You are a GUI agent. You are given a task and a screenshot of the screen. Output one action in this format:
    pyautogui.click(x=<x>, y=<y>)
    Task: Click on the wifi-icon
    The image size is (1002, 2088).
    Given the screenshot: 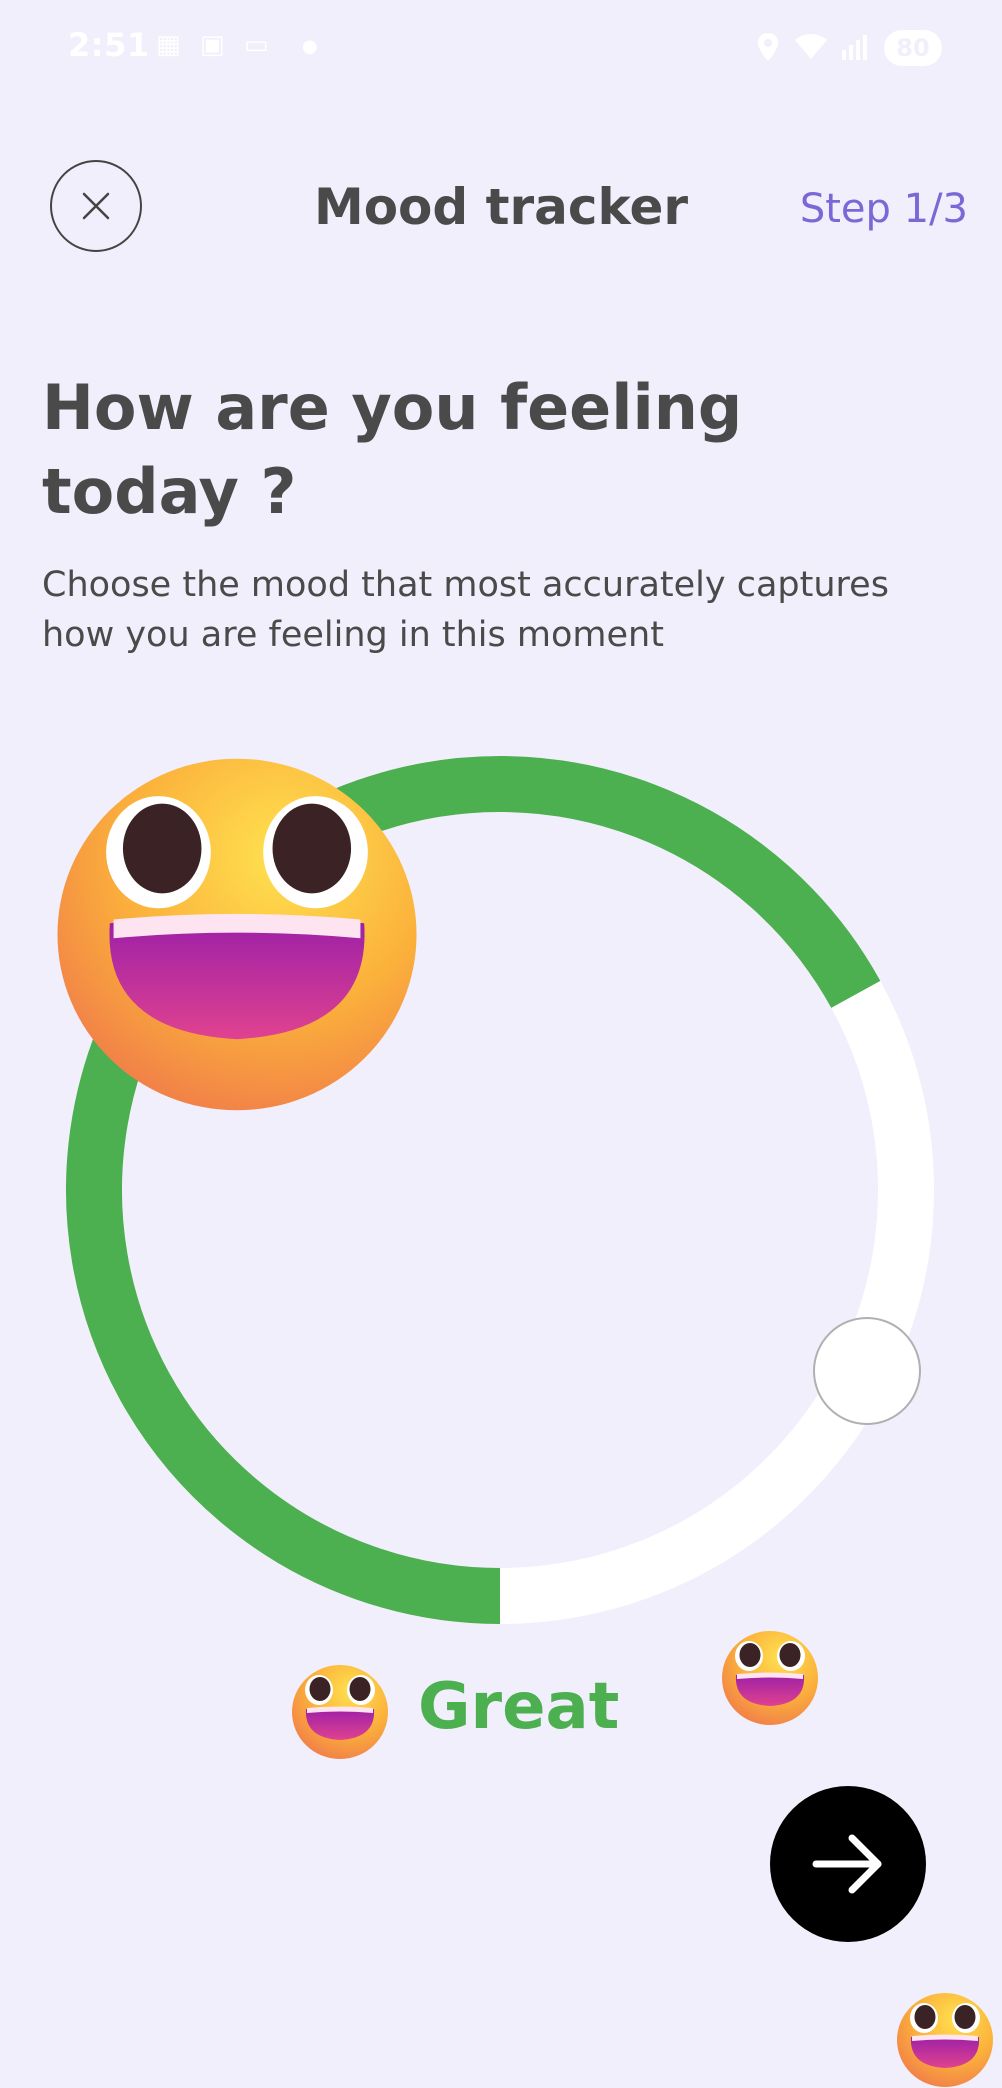 What is the action you would take?
    pyautogui.click(x=811, y=48)
    